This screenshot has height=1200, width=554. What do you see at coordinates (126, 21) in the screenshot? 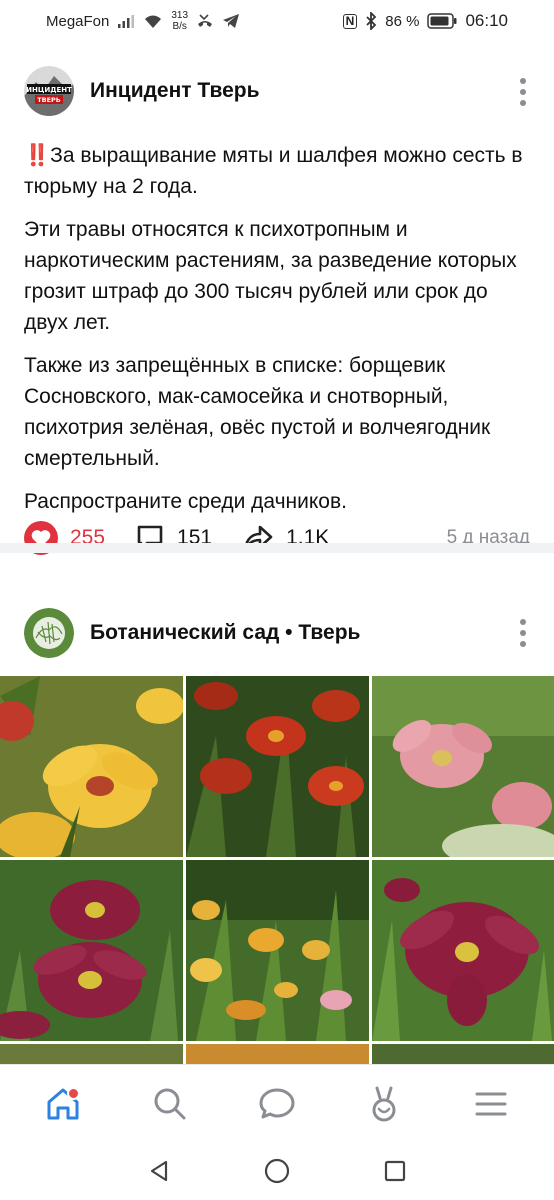
I see `signal-icon` at bounding box center [126, 21].